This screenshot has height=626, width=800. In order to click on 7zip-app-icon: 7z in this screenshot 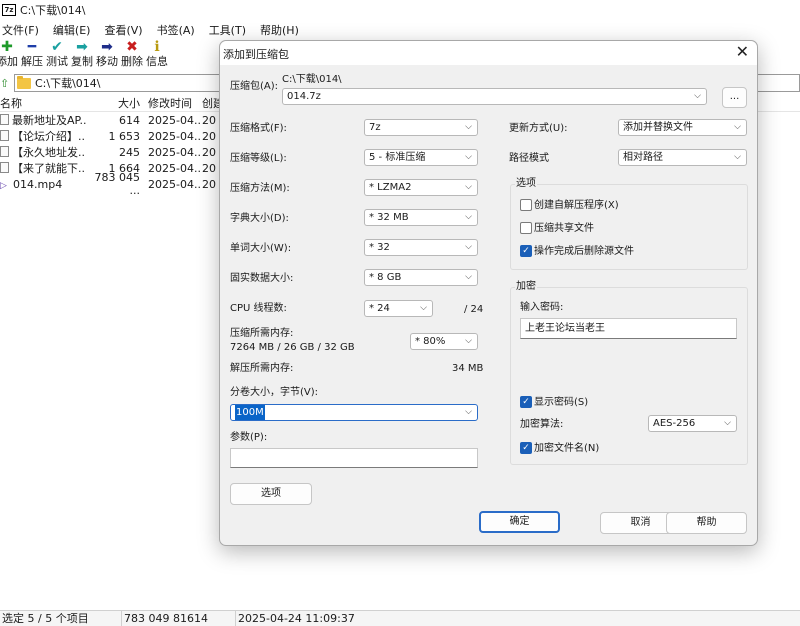, I will do `click(9, 10)`.